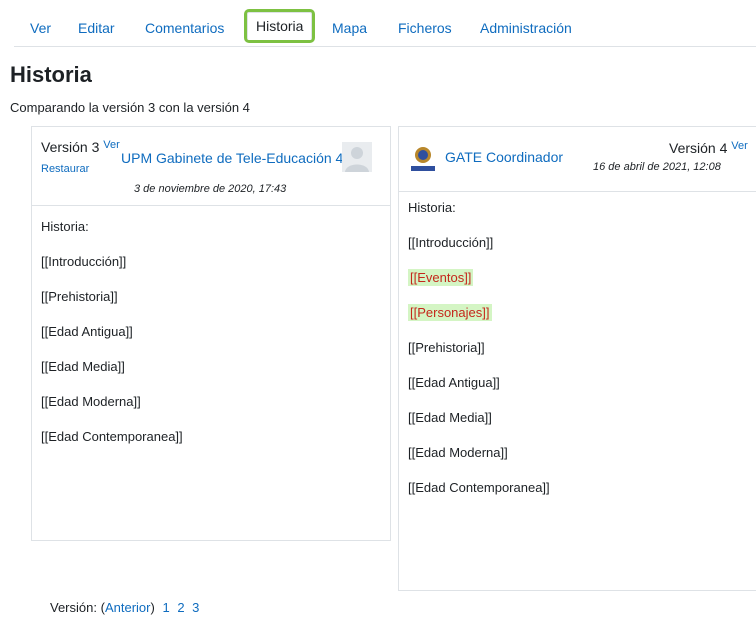 The height and width of the screenshot is (626, 756). What do you see at coordinates (184, 28) in the screenshot?
I see `tab-comentarios: Comentarios` at bounding box center [184, 28].